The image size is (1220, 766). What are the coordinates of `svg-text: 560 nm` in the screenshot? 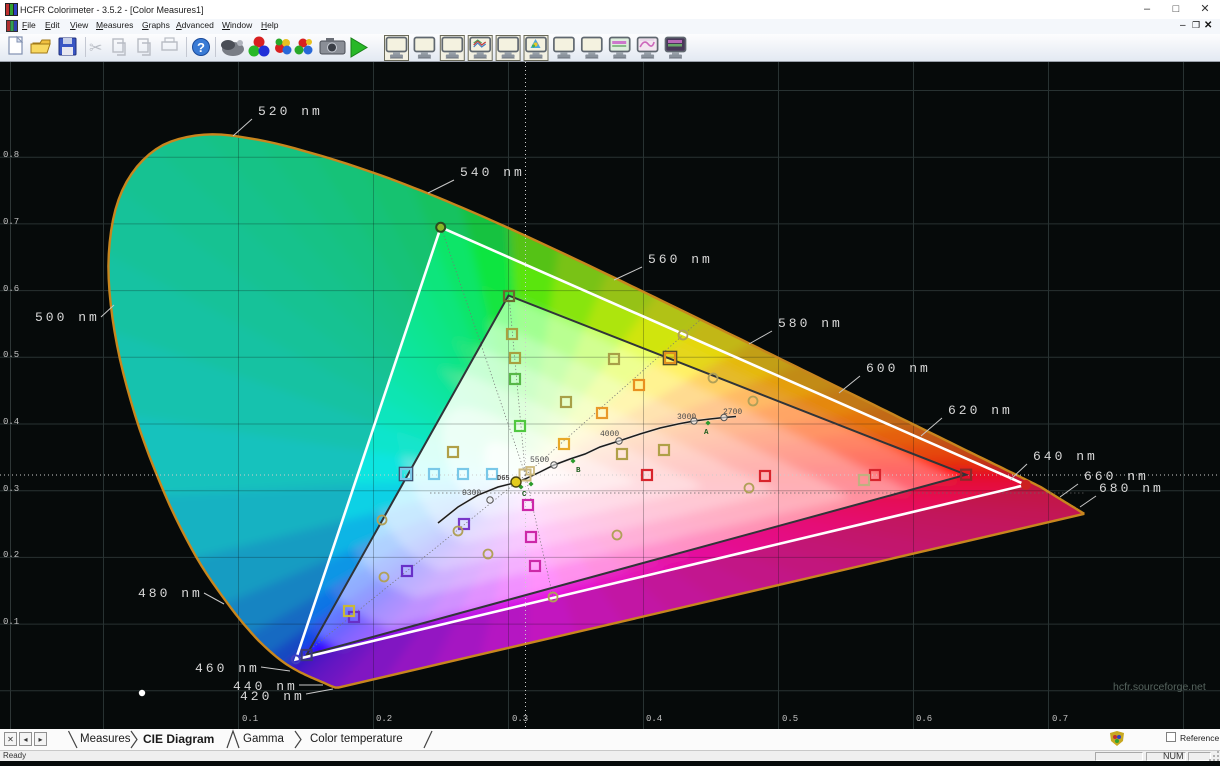 It's located at (680, 259).